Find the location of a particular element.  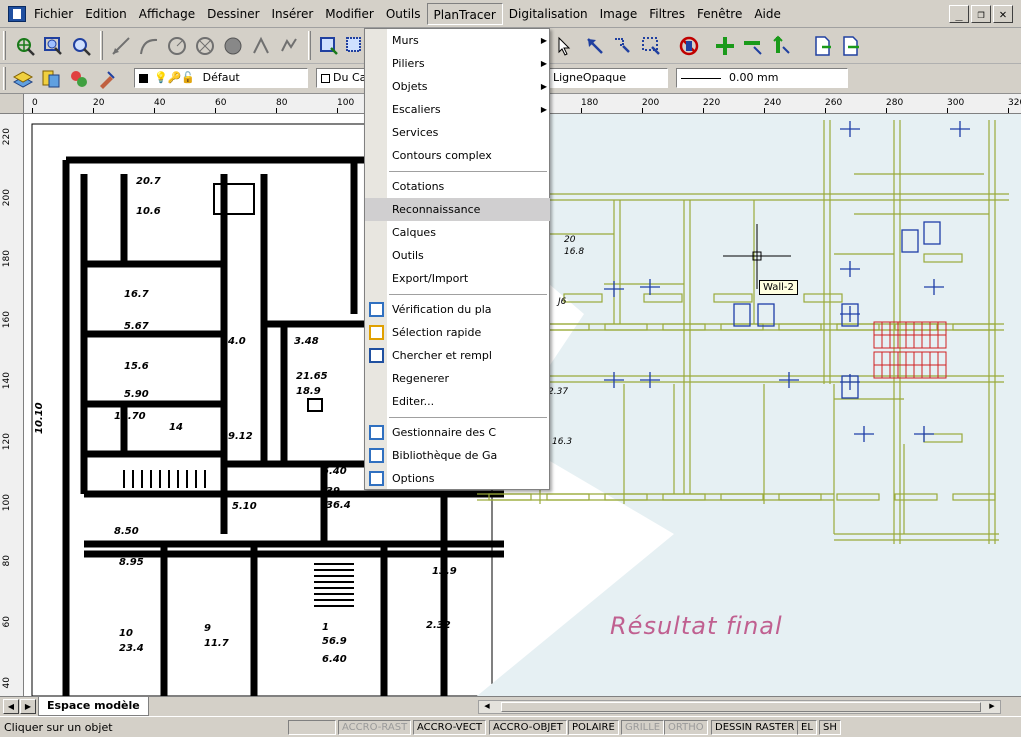

match-properties-icon is located at coordinates (107, 79).